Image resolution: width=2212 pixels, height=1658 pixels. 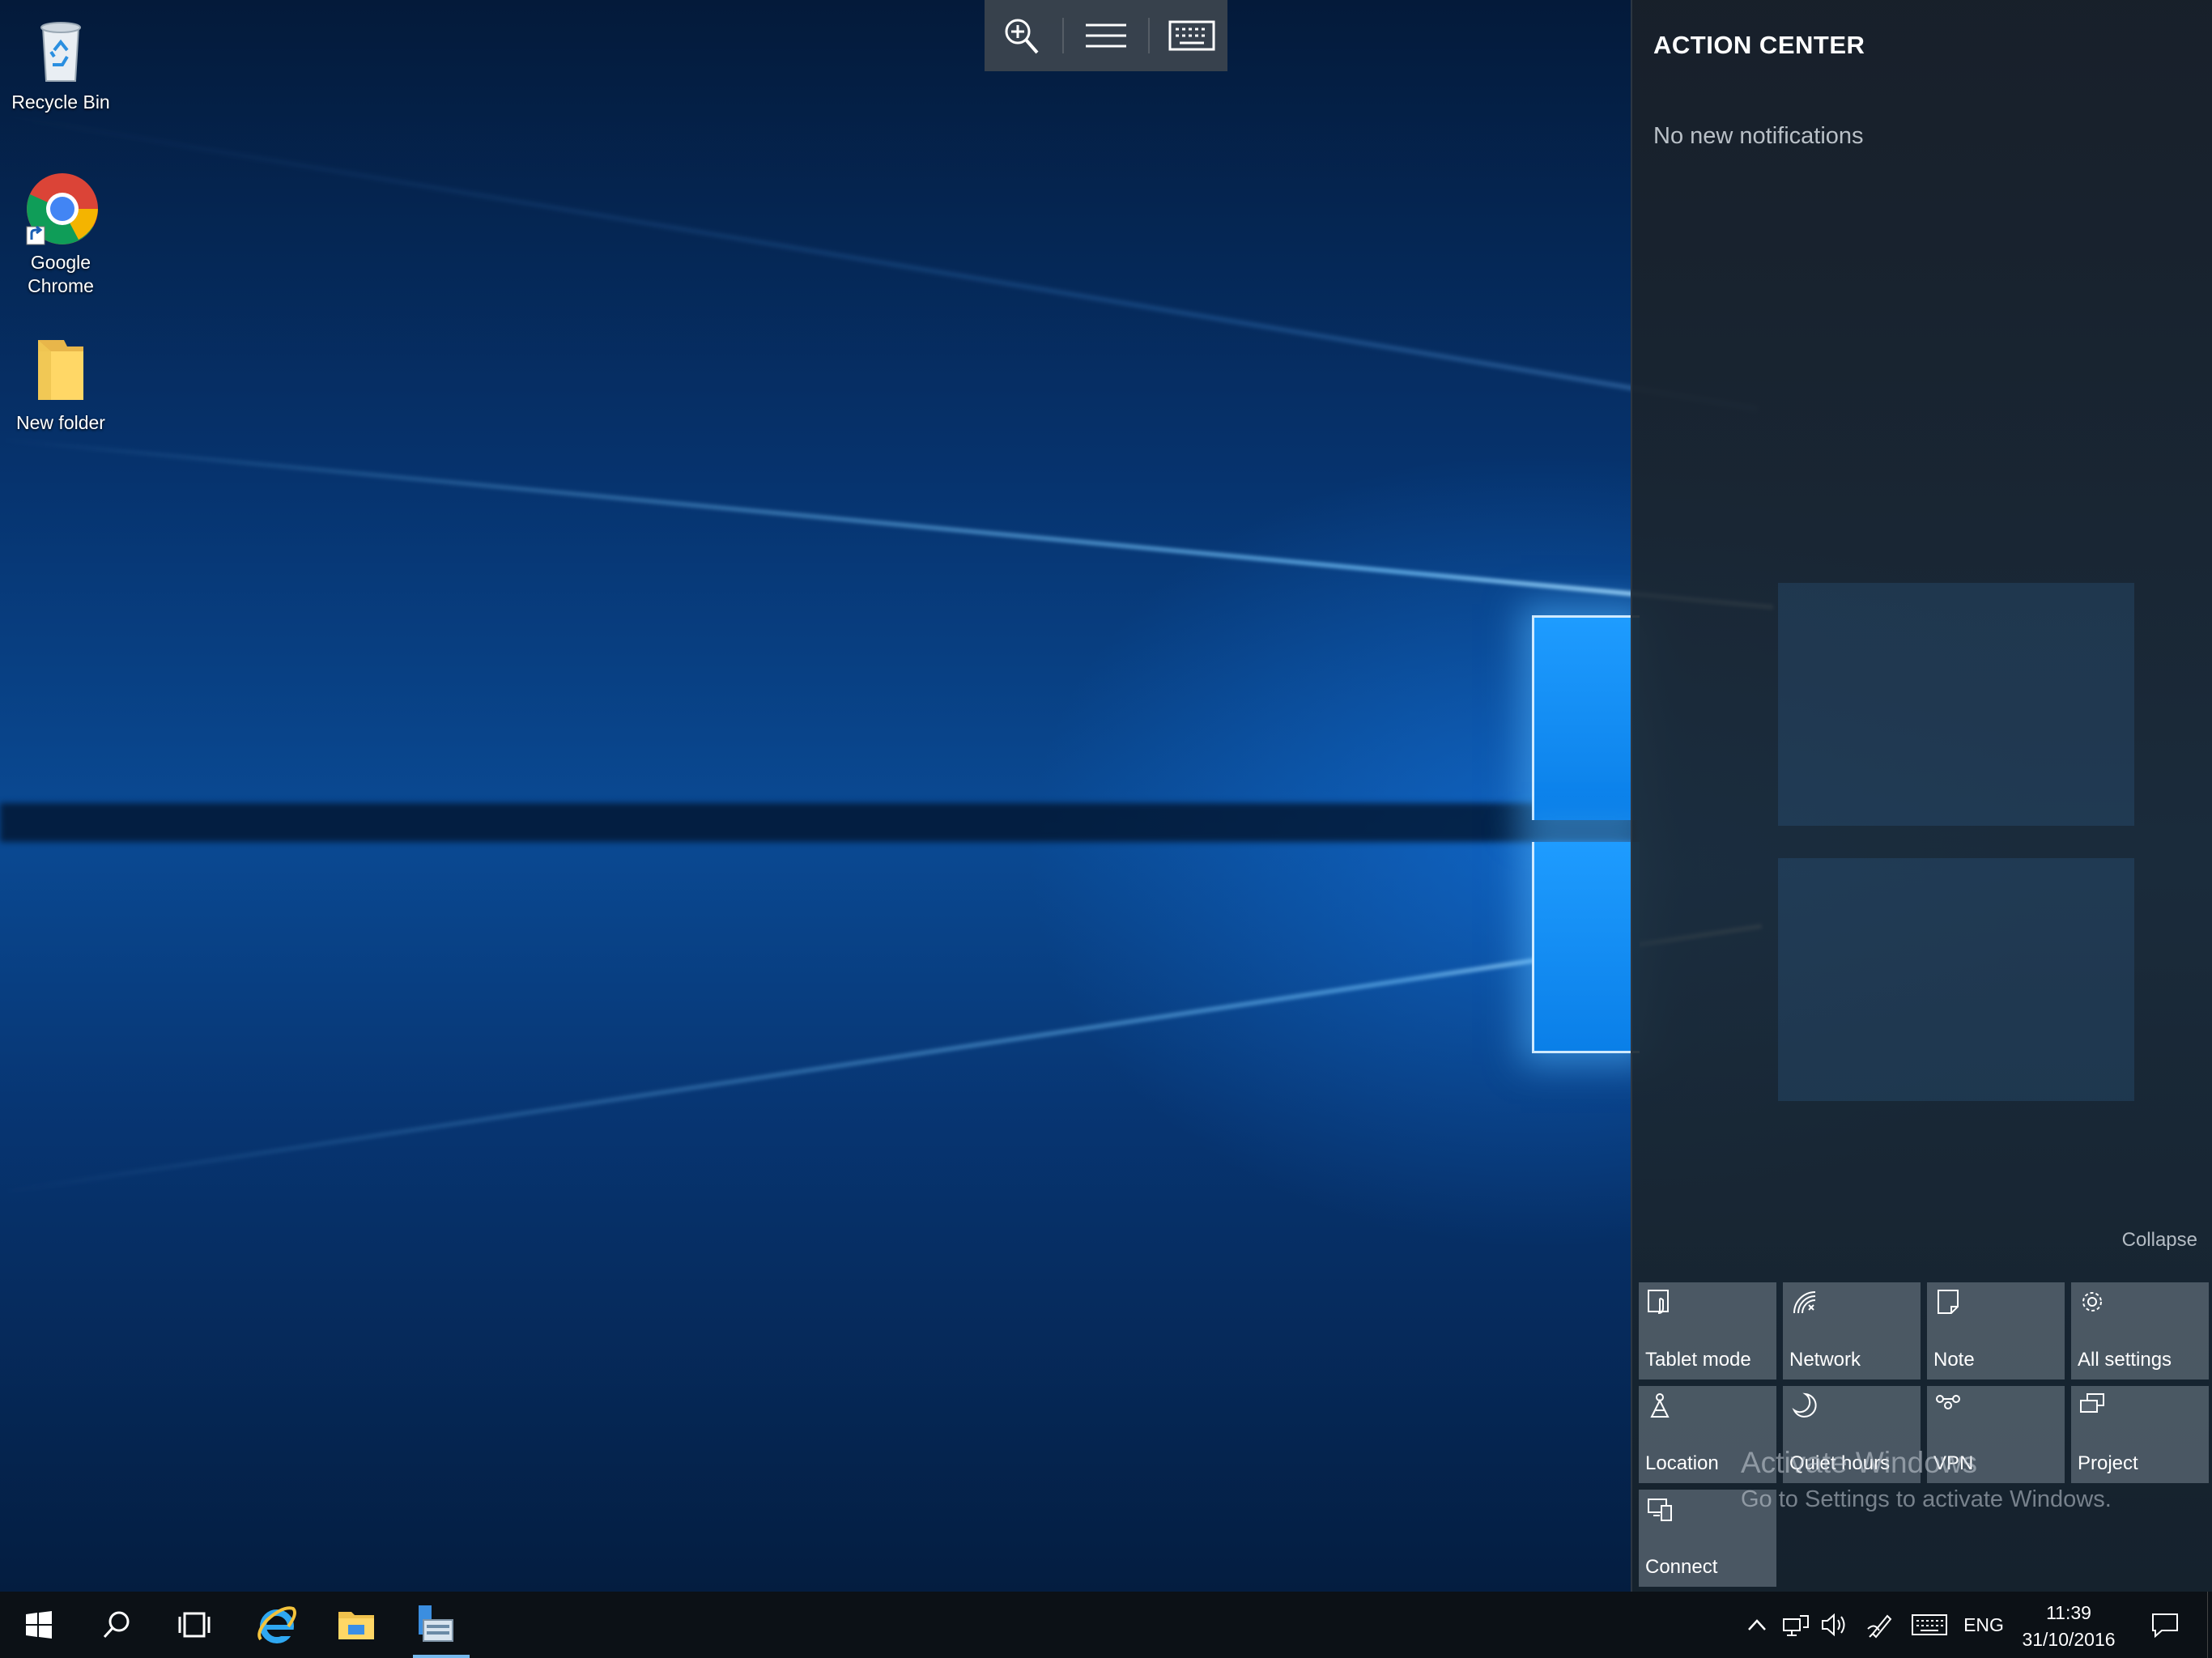 I want to click on location-icon, so click(x=1660, y=1405).